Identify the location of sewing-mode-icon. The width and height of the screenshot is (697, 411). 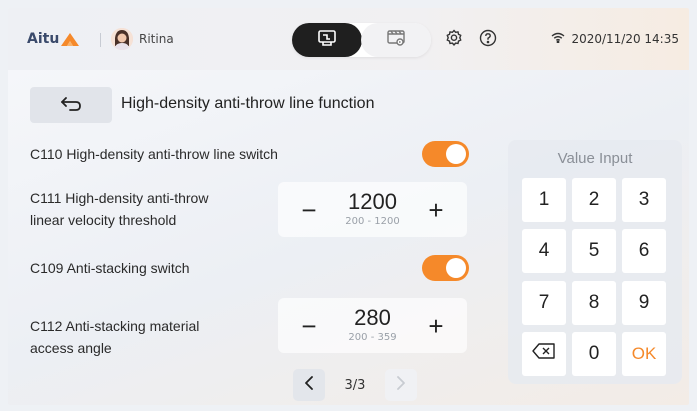
(327, 40).